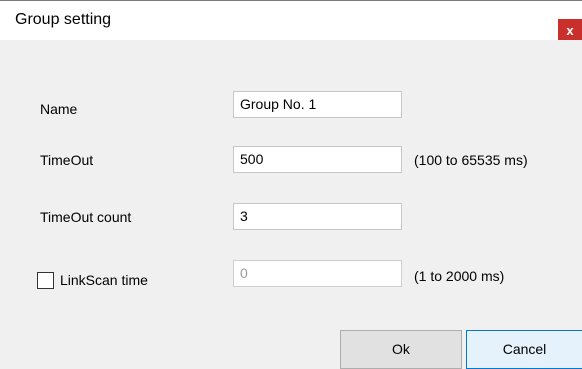 The image size is (582, 369). I want to click on title-bar: Group setting x, so click(291, 21).